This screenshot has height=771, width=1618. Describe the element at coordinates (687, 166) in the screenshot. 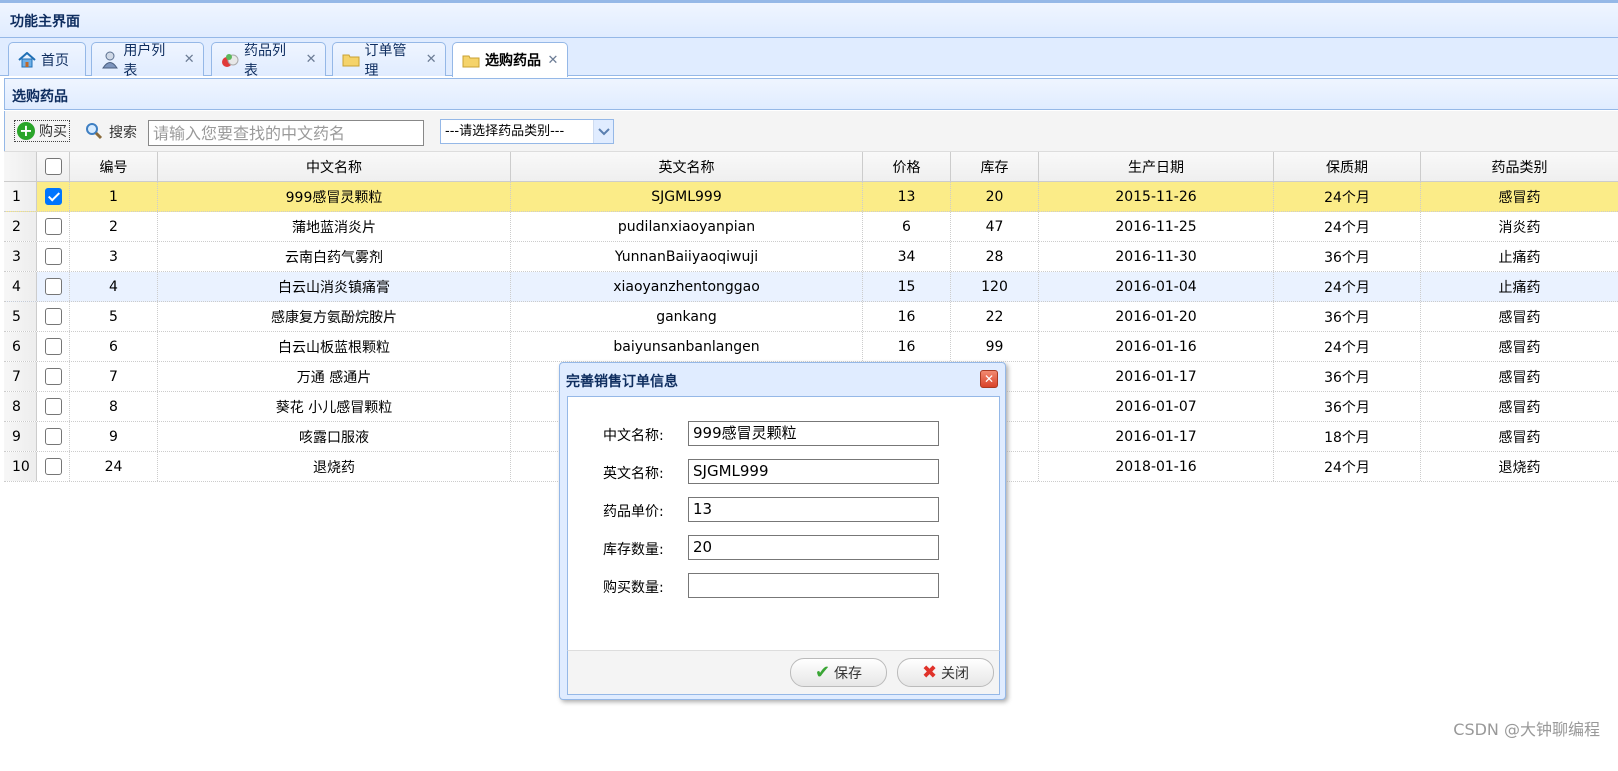

I see `col-header-en-name: 英文名称` at that location.